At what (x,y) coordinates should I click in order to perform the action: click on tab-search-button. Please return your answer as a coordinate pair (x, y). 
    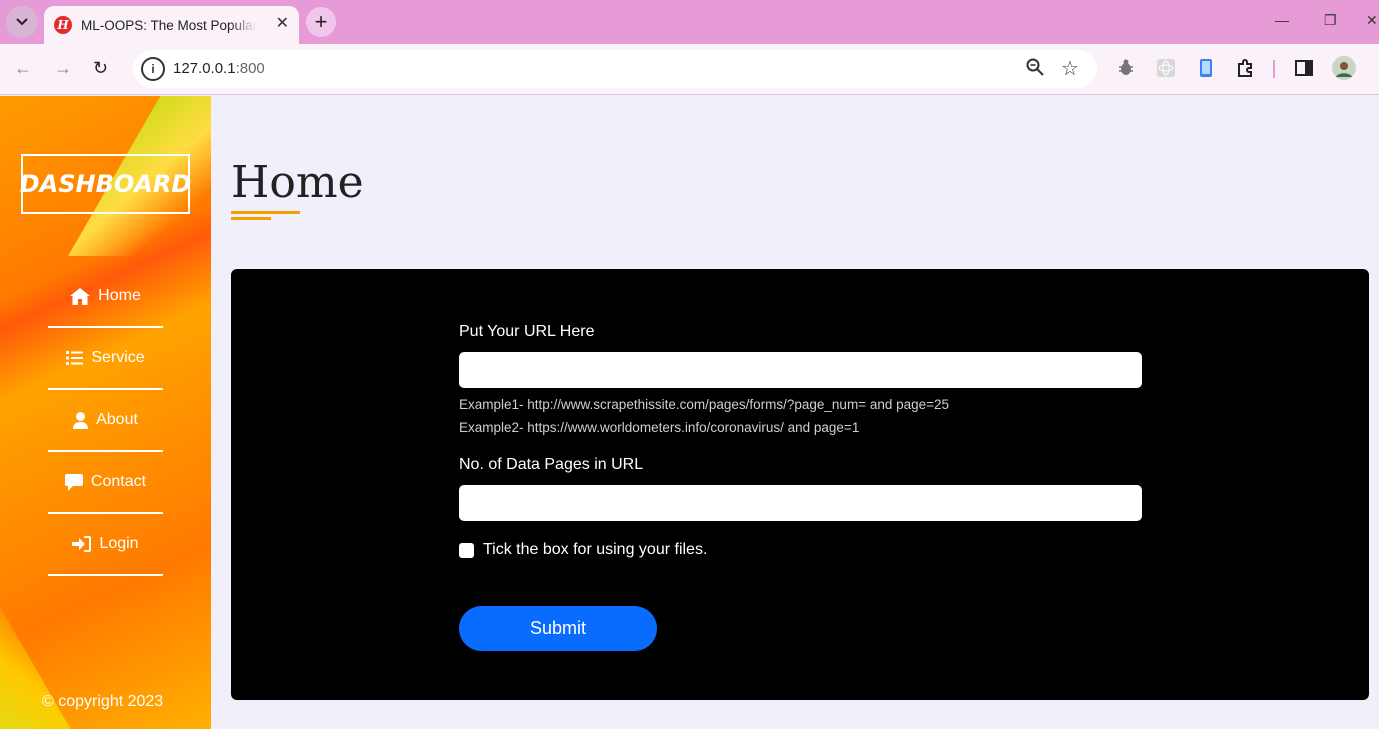
    Looking at the image, I should click on (22, 22).